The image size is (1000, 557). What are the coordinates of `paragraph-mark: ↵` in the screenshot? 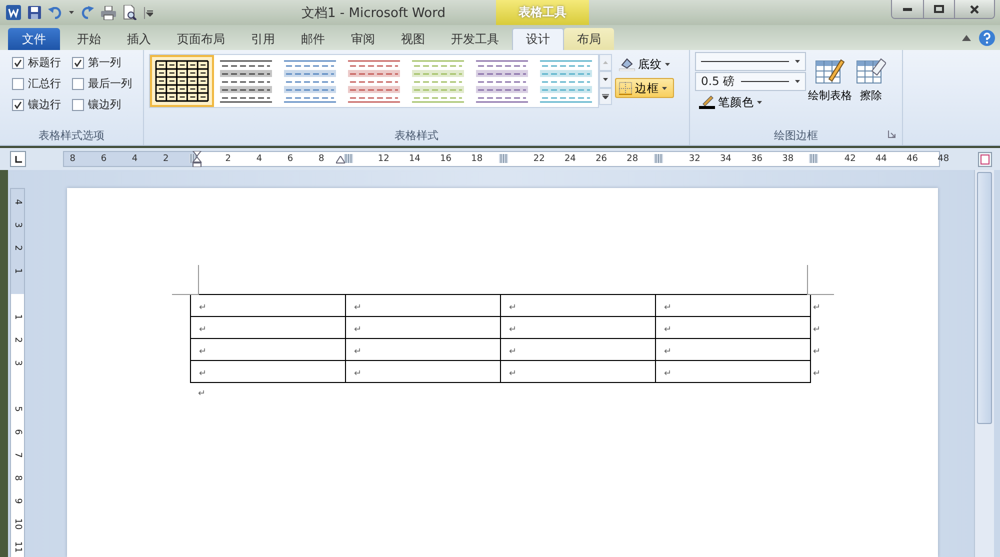 It's located at (202, 394).